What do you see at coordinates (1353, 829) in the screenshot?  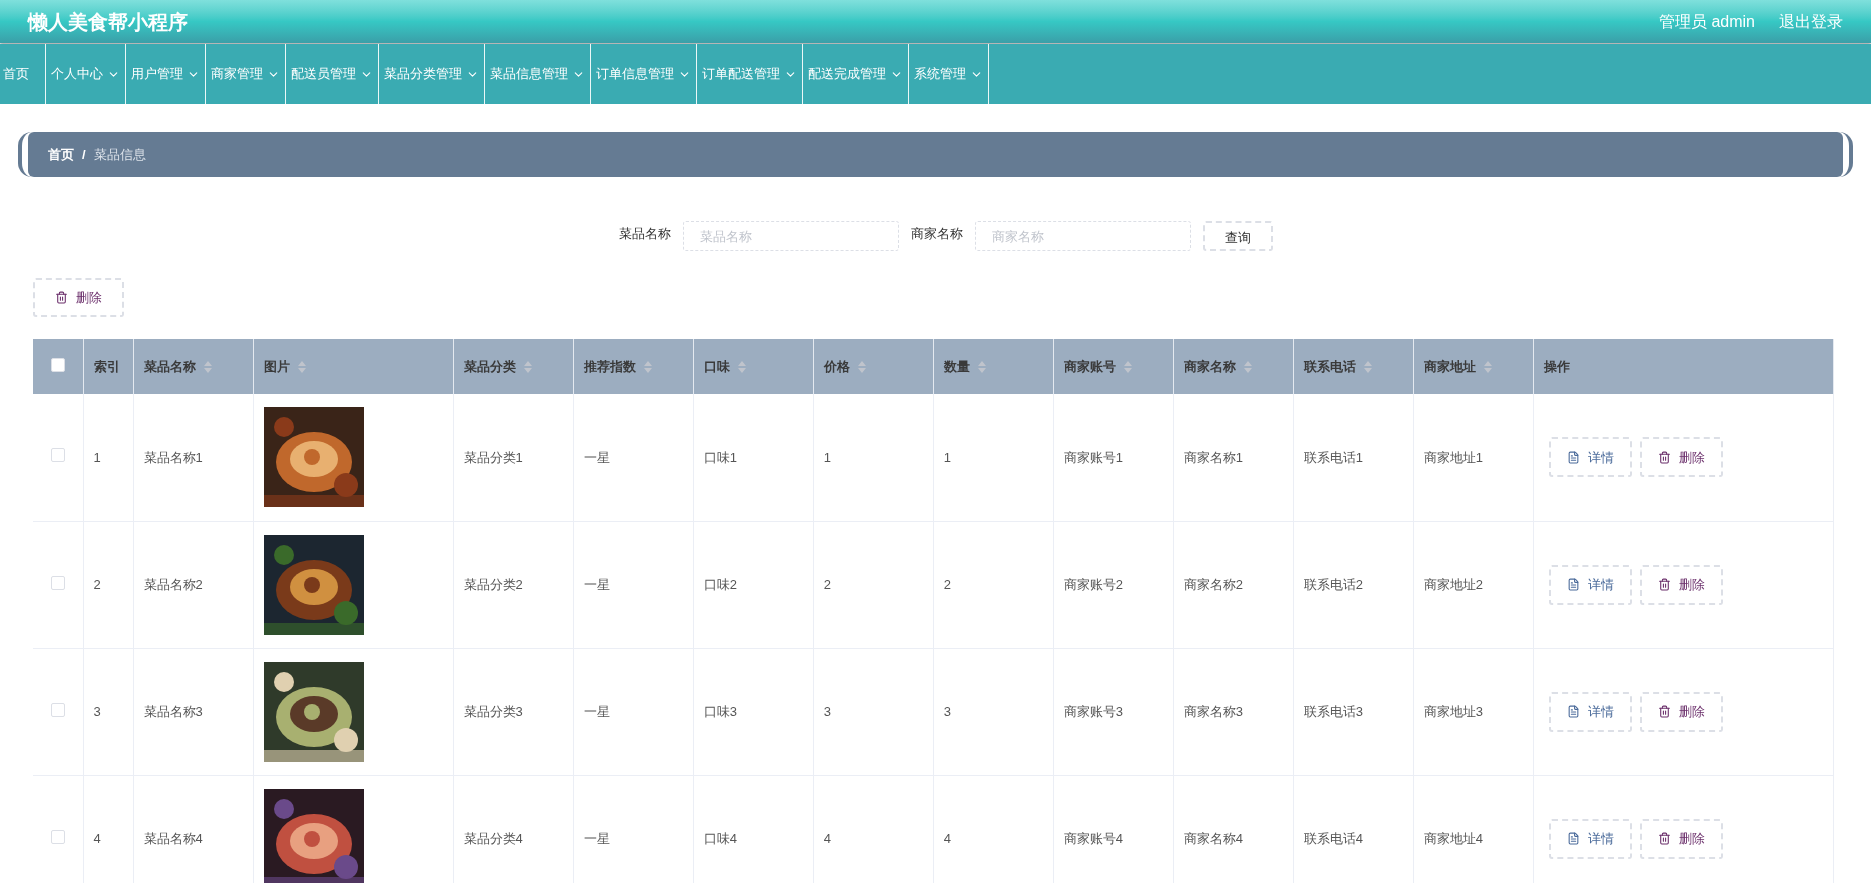 I see `table-cell: 联系电话4` at bounding box center [1353, 829].